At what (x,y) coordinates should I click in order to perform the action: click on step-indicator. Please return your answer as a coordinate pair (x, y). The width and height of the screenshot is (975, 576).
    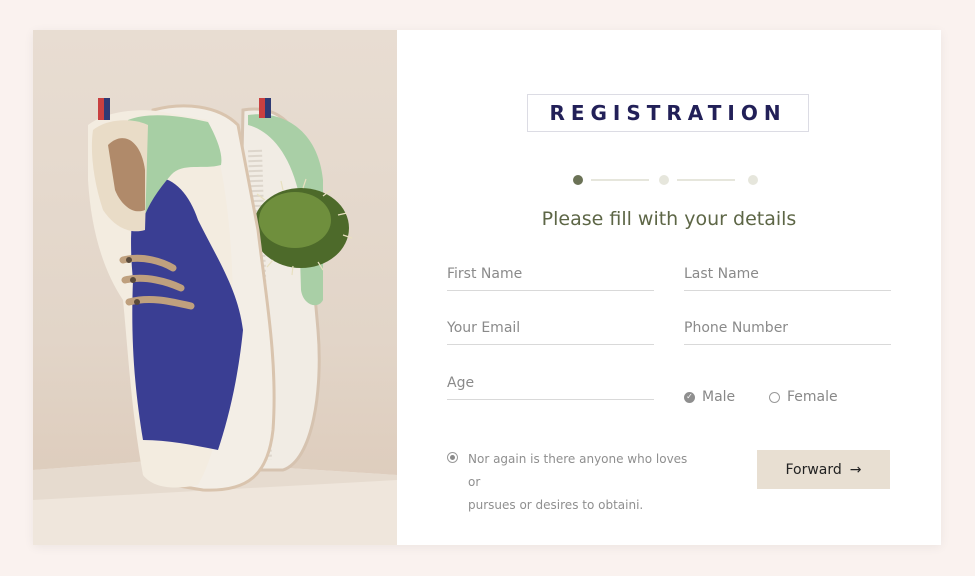
    Looking at the image, I should click on (668, 180).